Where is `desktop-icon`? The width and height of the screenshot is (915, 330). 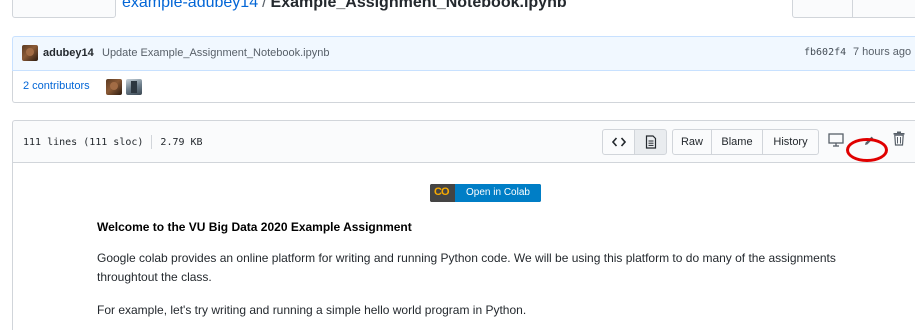
desktop-icon is located at coordinates (836, 140).